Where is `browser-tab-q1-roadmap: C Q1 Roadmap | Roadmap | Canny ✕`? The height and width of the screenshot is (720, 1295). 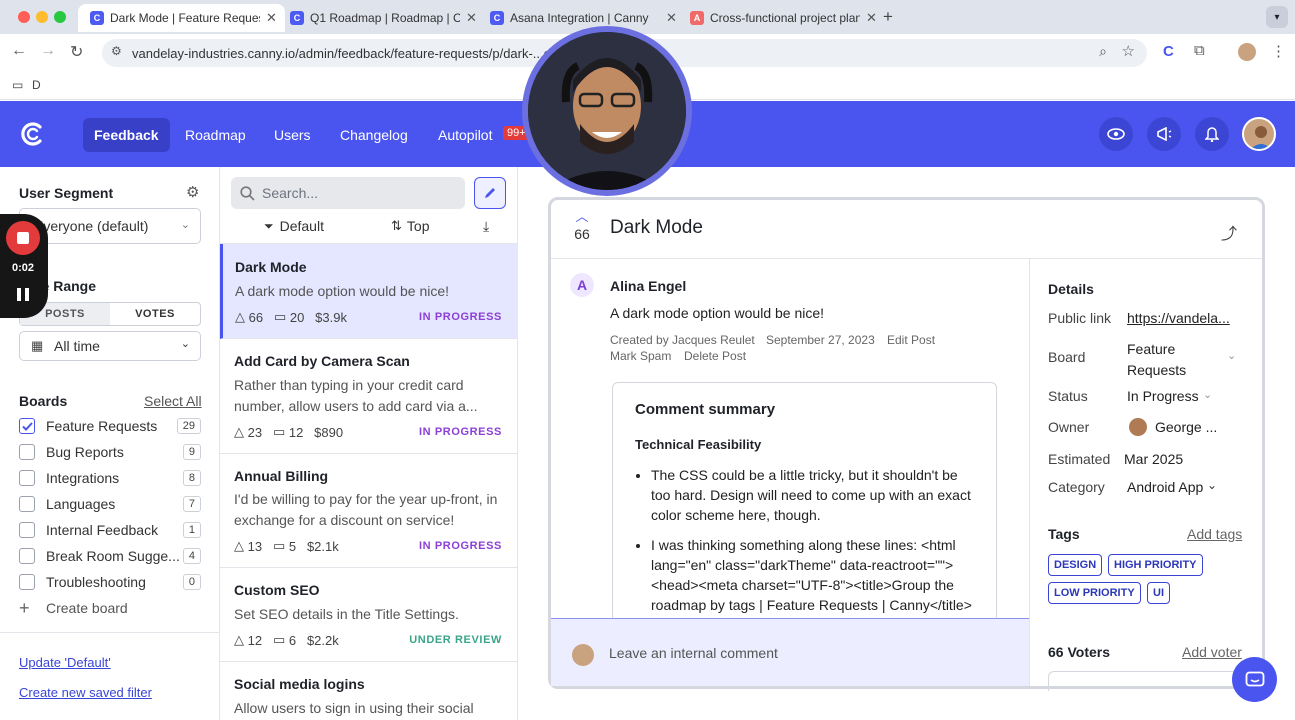 browser-tab-q1-roadmap: C Q1 Roadmap | Roadmap | Canny ✕ is located at coordinates (381, 18).